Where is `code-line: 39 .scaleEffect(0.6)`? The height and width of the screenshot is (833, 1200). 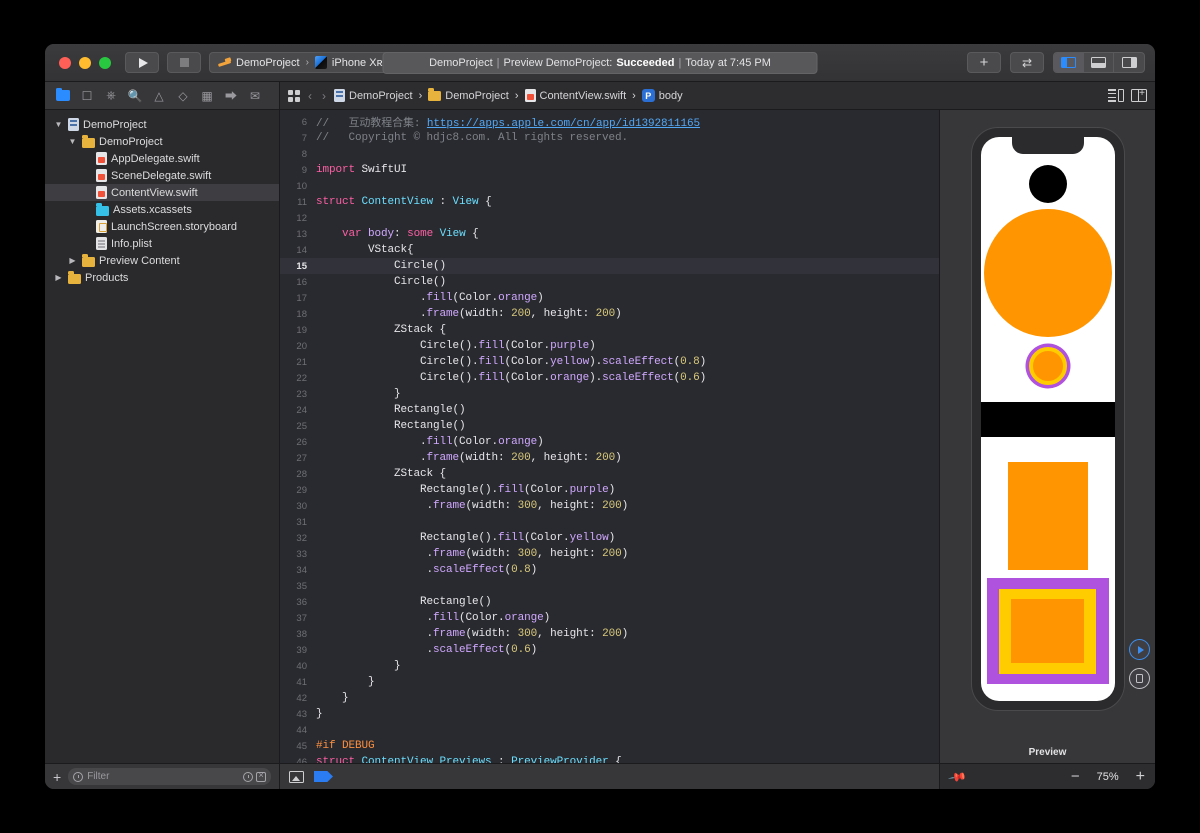 code-line: 39 .scaleEffect(0.6) is located at coordinates (609, 650).